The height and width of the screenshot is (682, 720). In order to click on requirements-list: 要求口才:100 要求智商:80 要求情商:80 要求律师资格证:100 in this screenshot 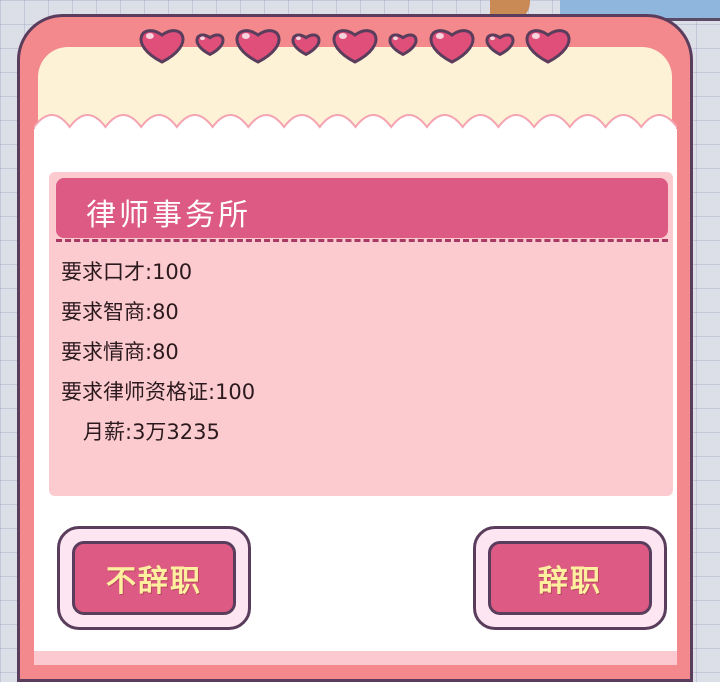, I will do `click(158, 336)`.